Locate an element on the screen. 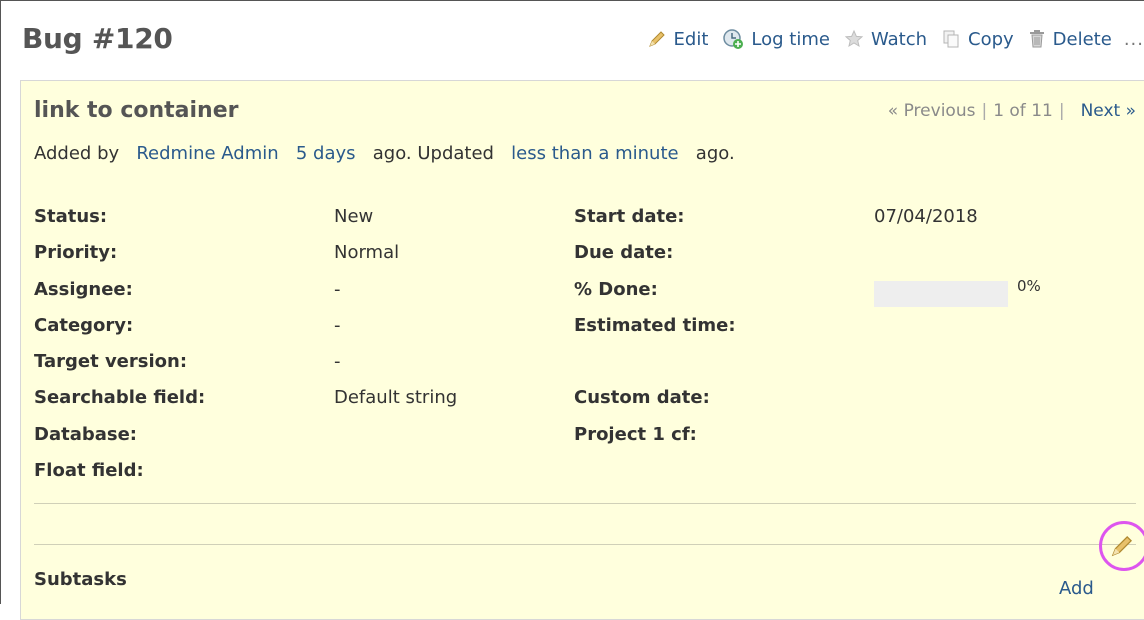 The height and width of the screenshot is (620, 1144). attribute-row: Priority: Normal Due date: is located at coordinates (584, 260).